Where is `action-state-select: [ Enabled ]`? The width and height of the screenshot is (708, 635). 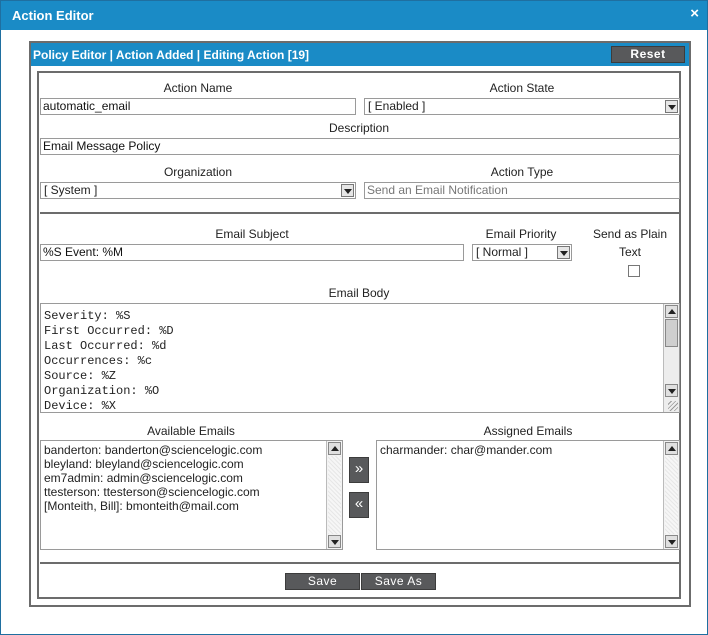 action-state-select: [ Enabled ] is located at coordinates (522, 106).